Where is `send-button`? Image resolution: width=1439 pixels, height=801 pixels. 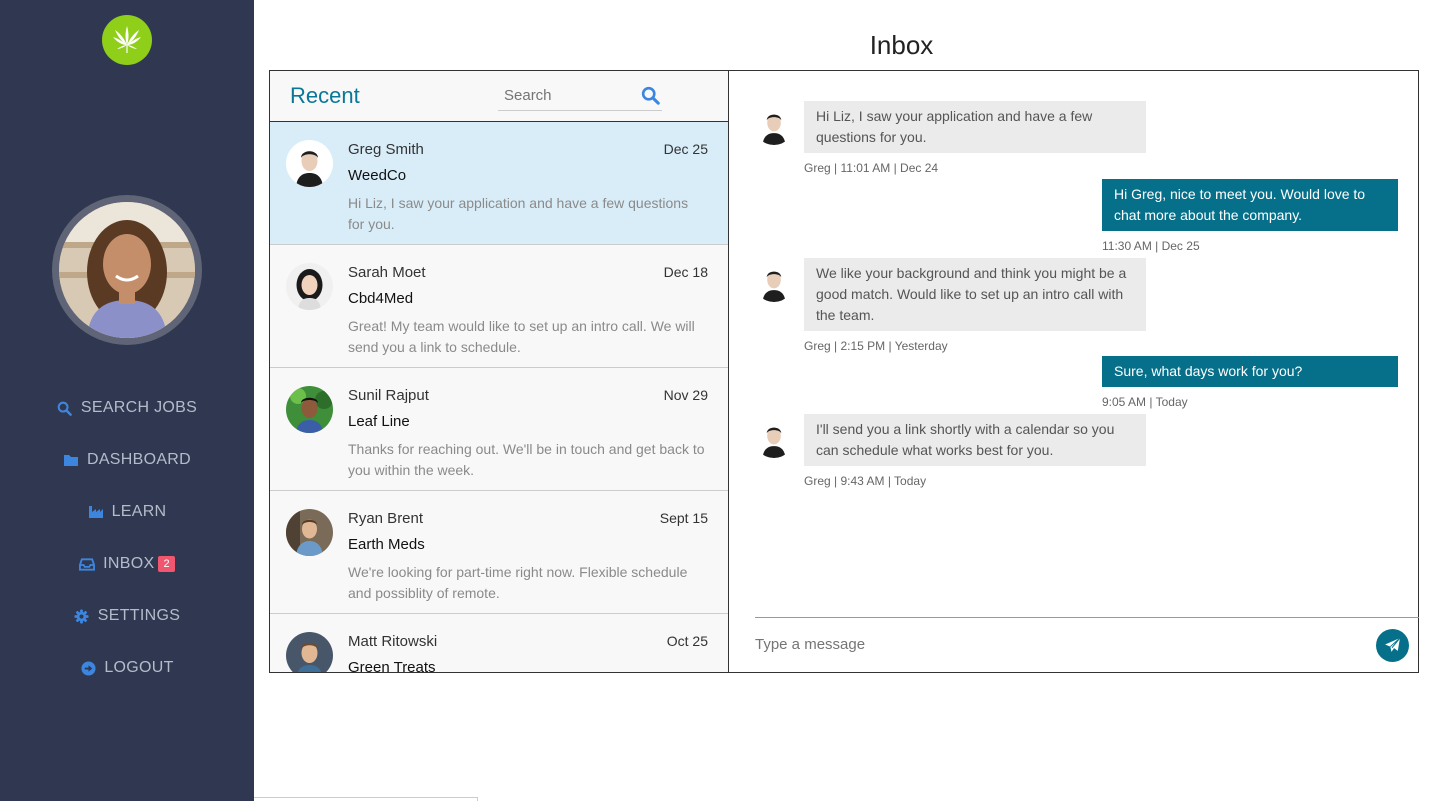 send-button is located at coordinates (1392, 645).